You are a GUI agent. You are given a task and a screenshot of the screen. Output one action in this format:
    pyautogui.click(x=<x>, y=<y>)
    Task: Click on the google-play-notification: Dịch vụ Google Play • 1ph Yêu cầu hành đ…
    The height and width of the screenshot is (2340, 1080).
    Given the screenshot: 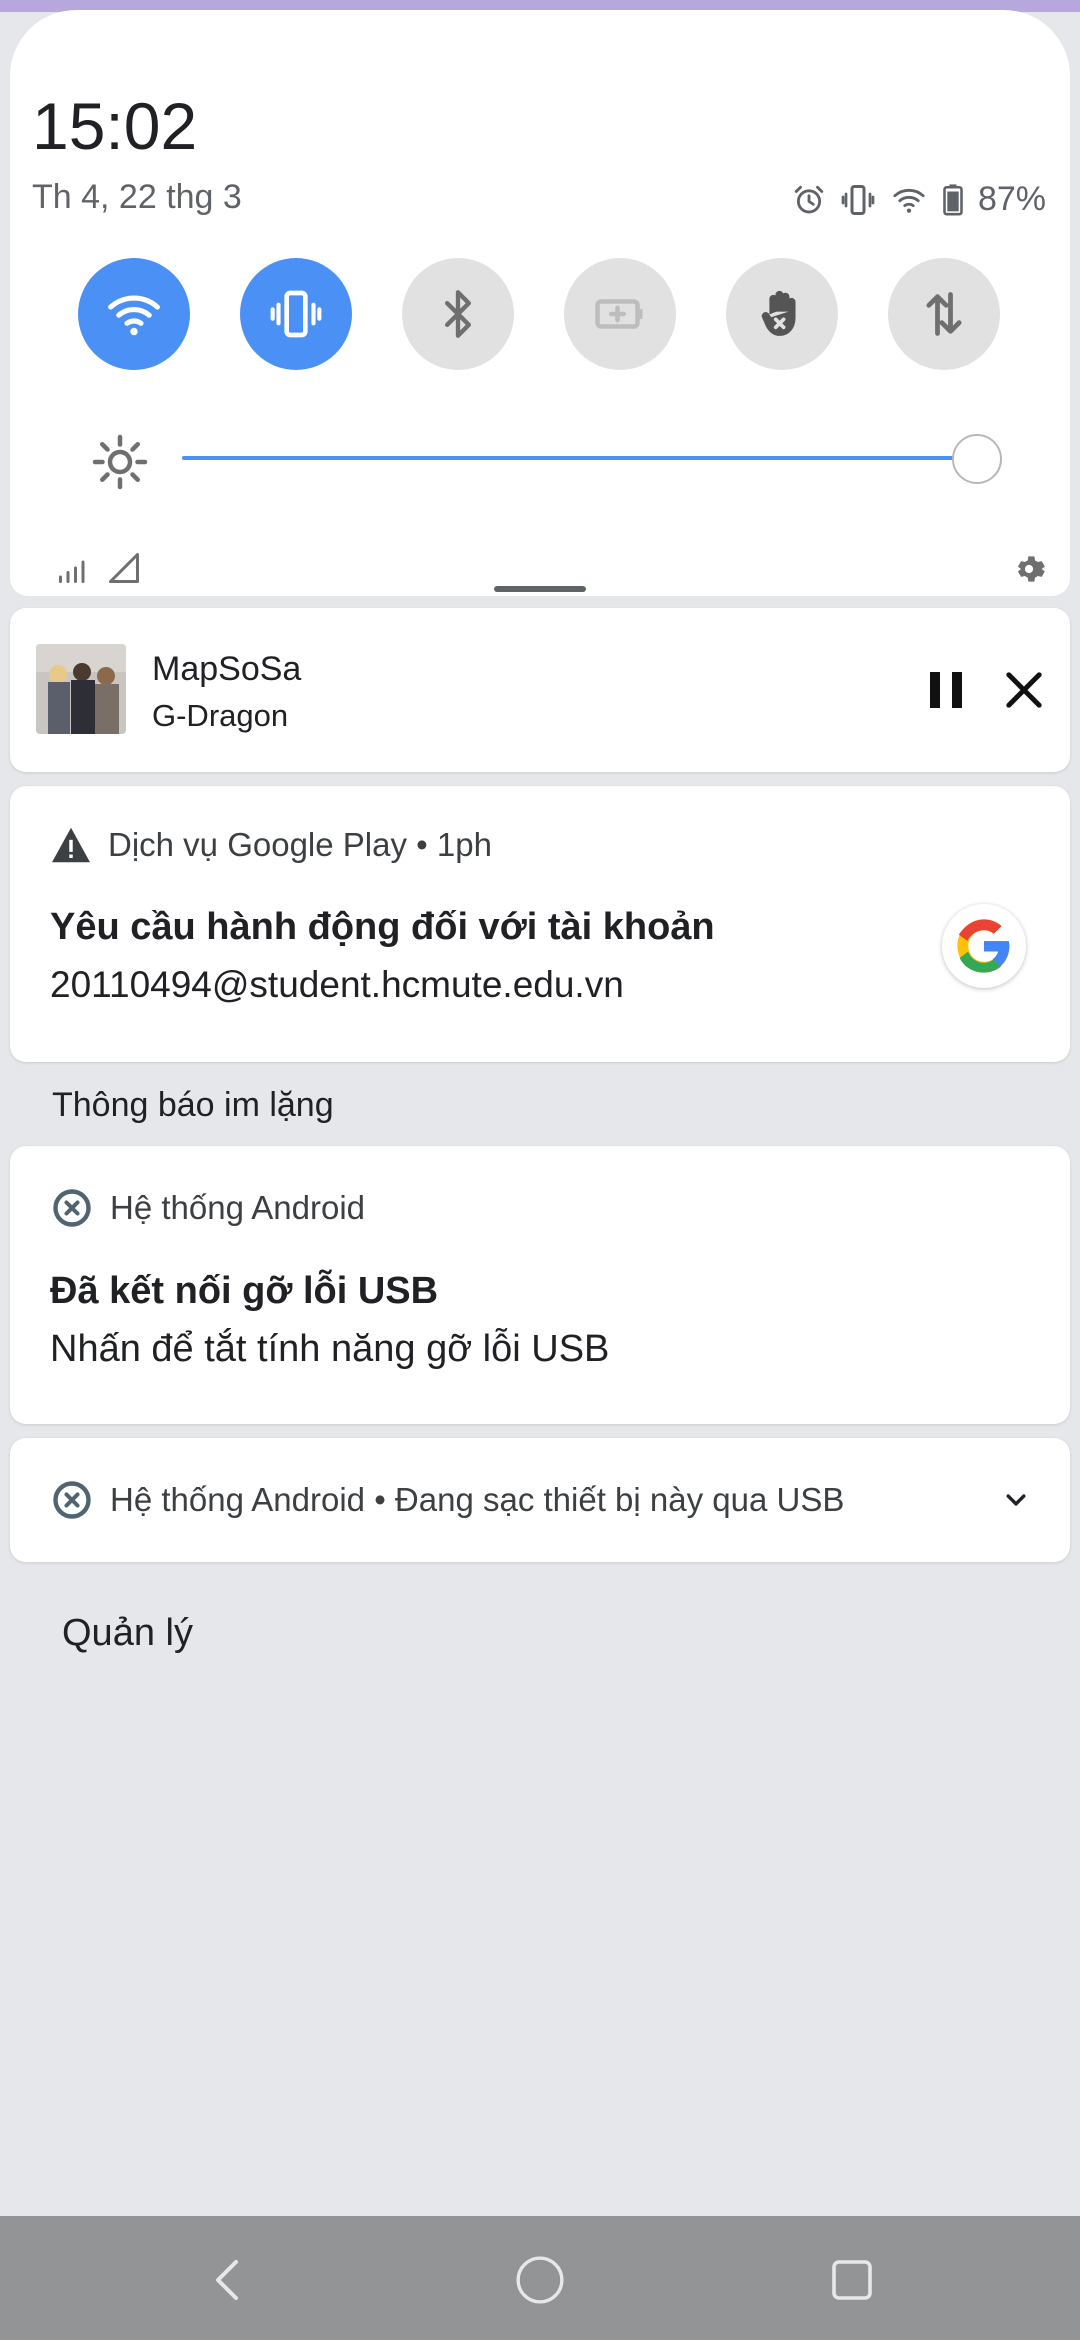 What is the action you would take?
    pyautogui.click(x=540, y=924)
    